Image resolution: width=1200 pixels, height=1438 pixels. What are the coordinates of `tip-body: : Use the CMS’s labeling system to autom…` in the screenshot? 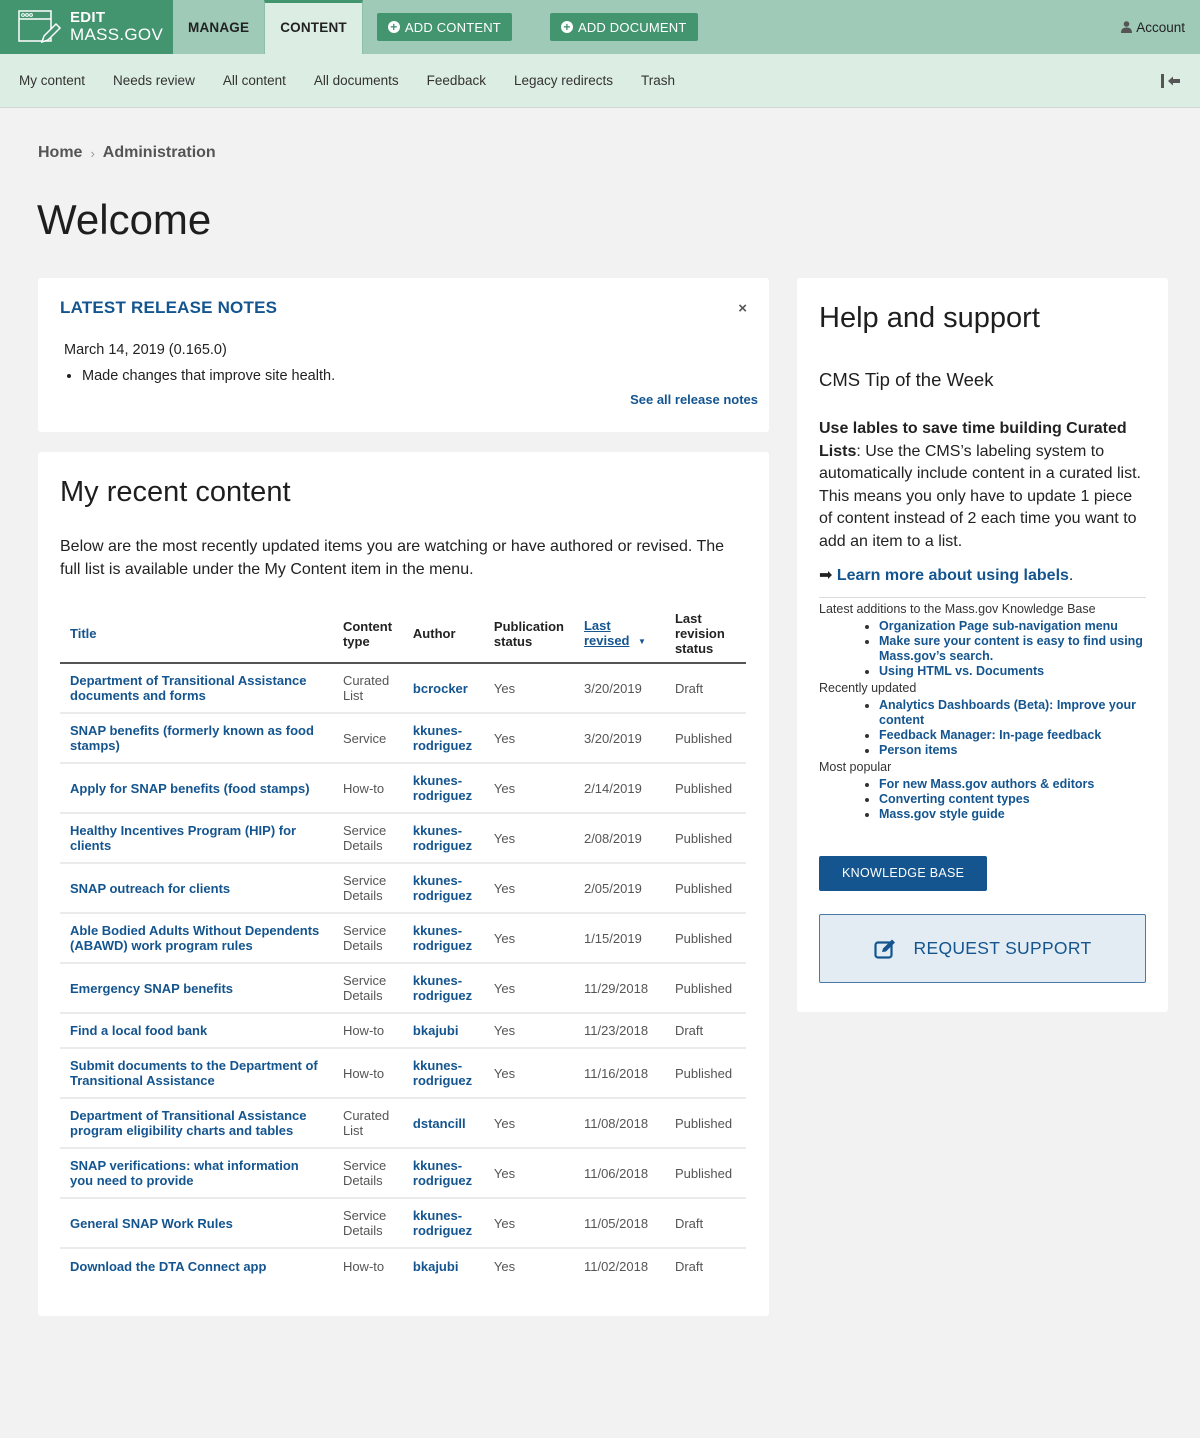 It's located at (980, 496).